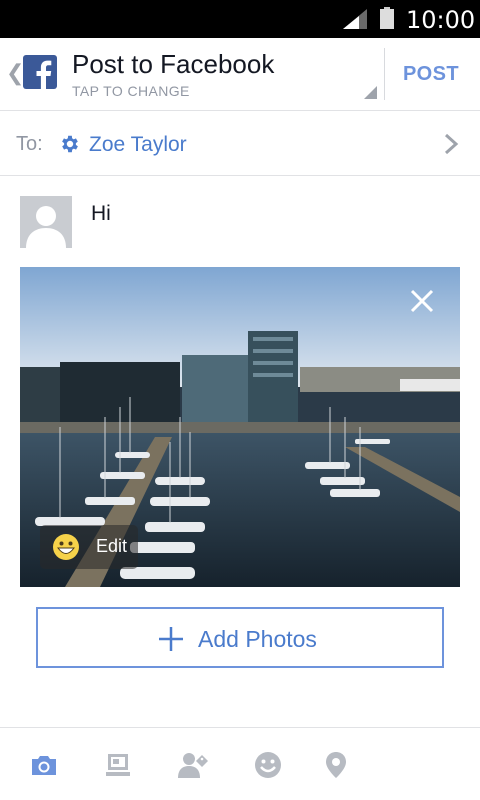 The image size is (480, 800). What do you see at coordinates (193, 765) in the screenshot?
I see `tag-people-icon` at bounding box center [193, 765].